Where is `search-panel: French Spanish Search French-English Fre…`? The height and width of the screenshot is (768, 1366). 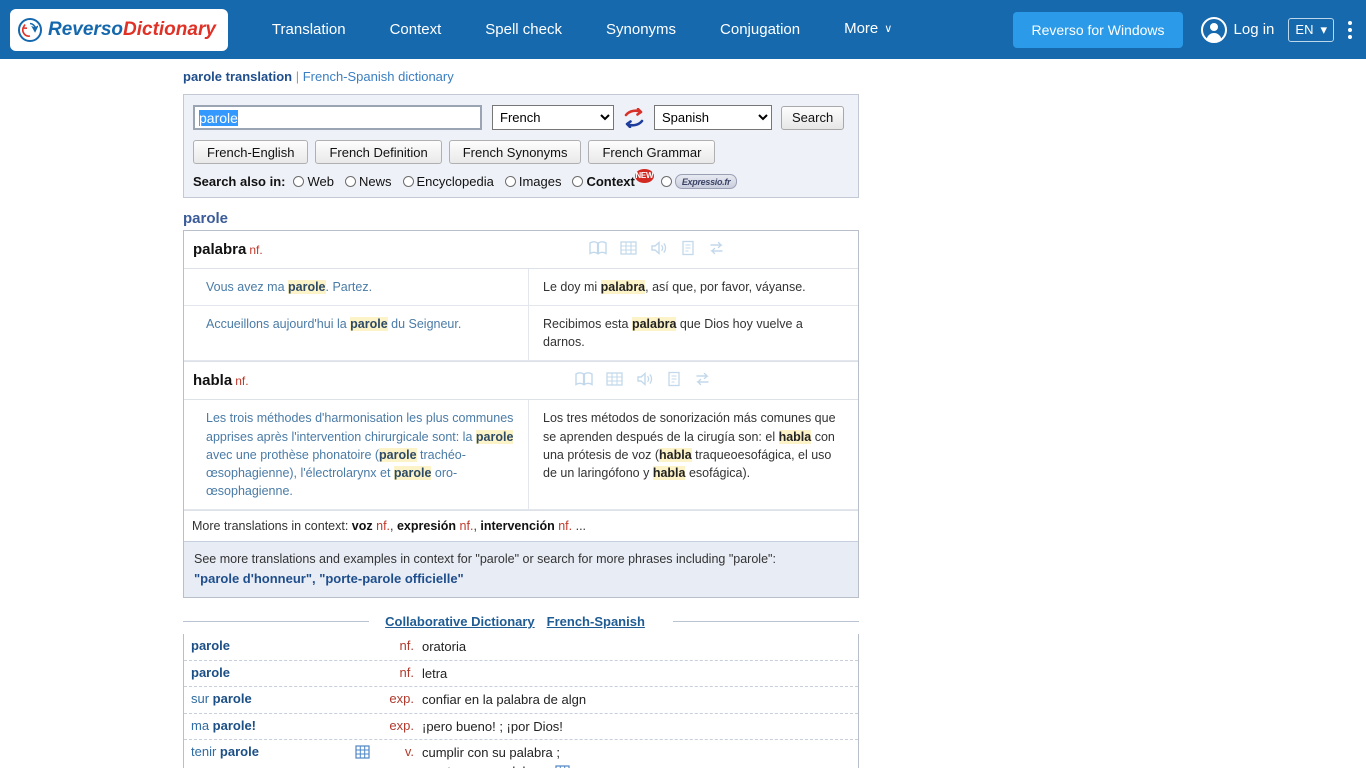
search-panel: French Spanish Search French-English Fre… is located at coordinates (521, 146).